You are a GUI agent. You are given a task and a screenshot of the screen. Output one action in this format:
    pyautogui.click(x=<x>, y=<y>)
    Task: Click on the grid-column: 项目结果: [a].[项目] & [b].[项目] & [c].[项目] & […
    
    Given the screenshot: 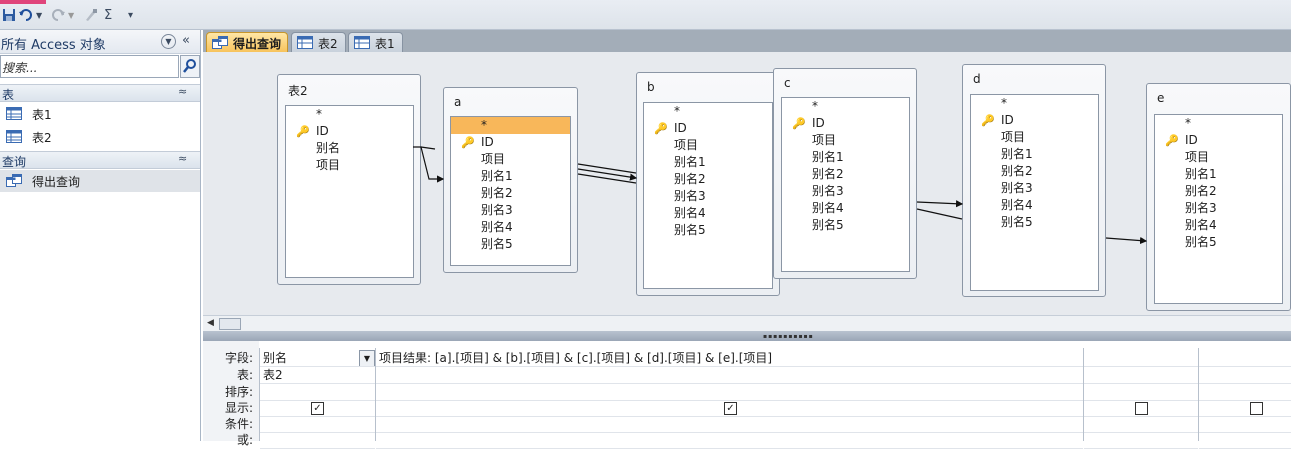 What is the action you would take?
    pyautogui.click(x=729, y=398)
    